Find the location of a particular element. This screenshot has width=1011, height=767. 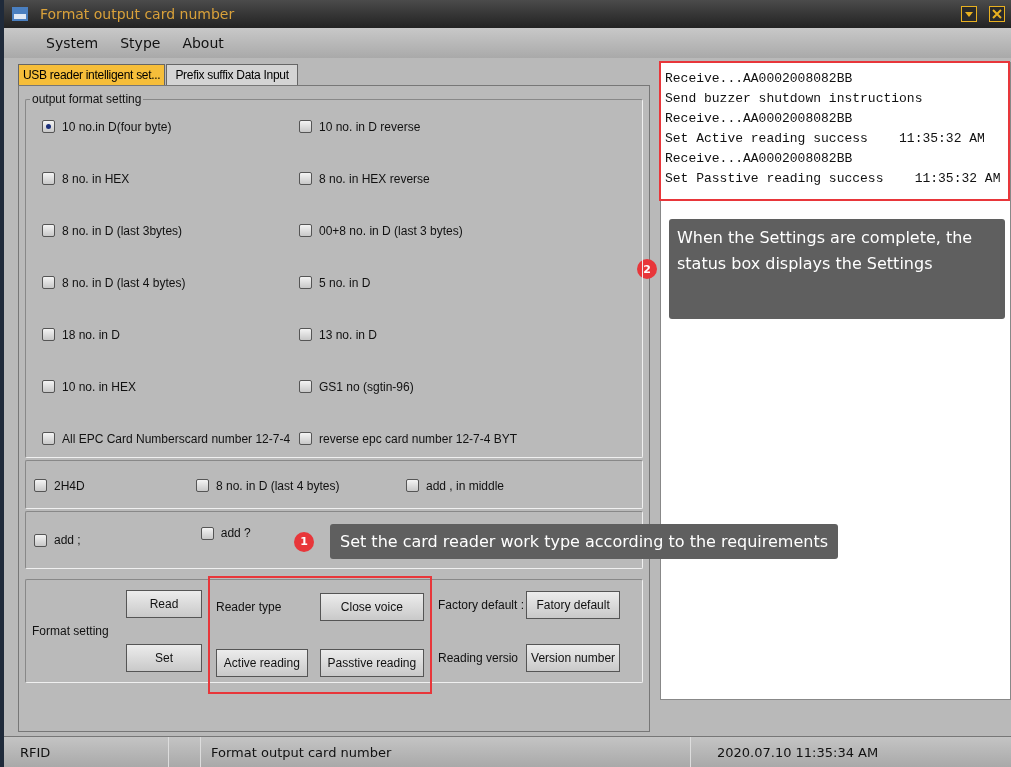

log-line: Send buzzer shutdown instructions is located at coordinates (794, 99).